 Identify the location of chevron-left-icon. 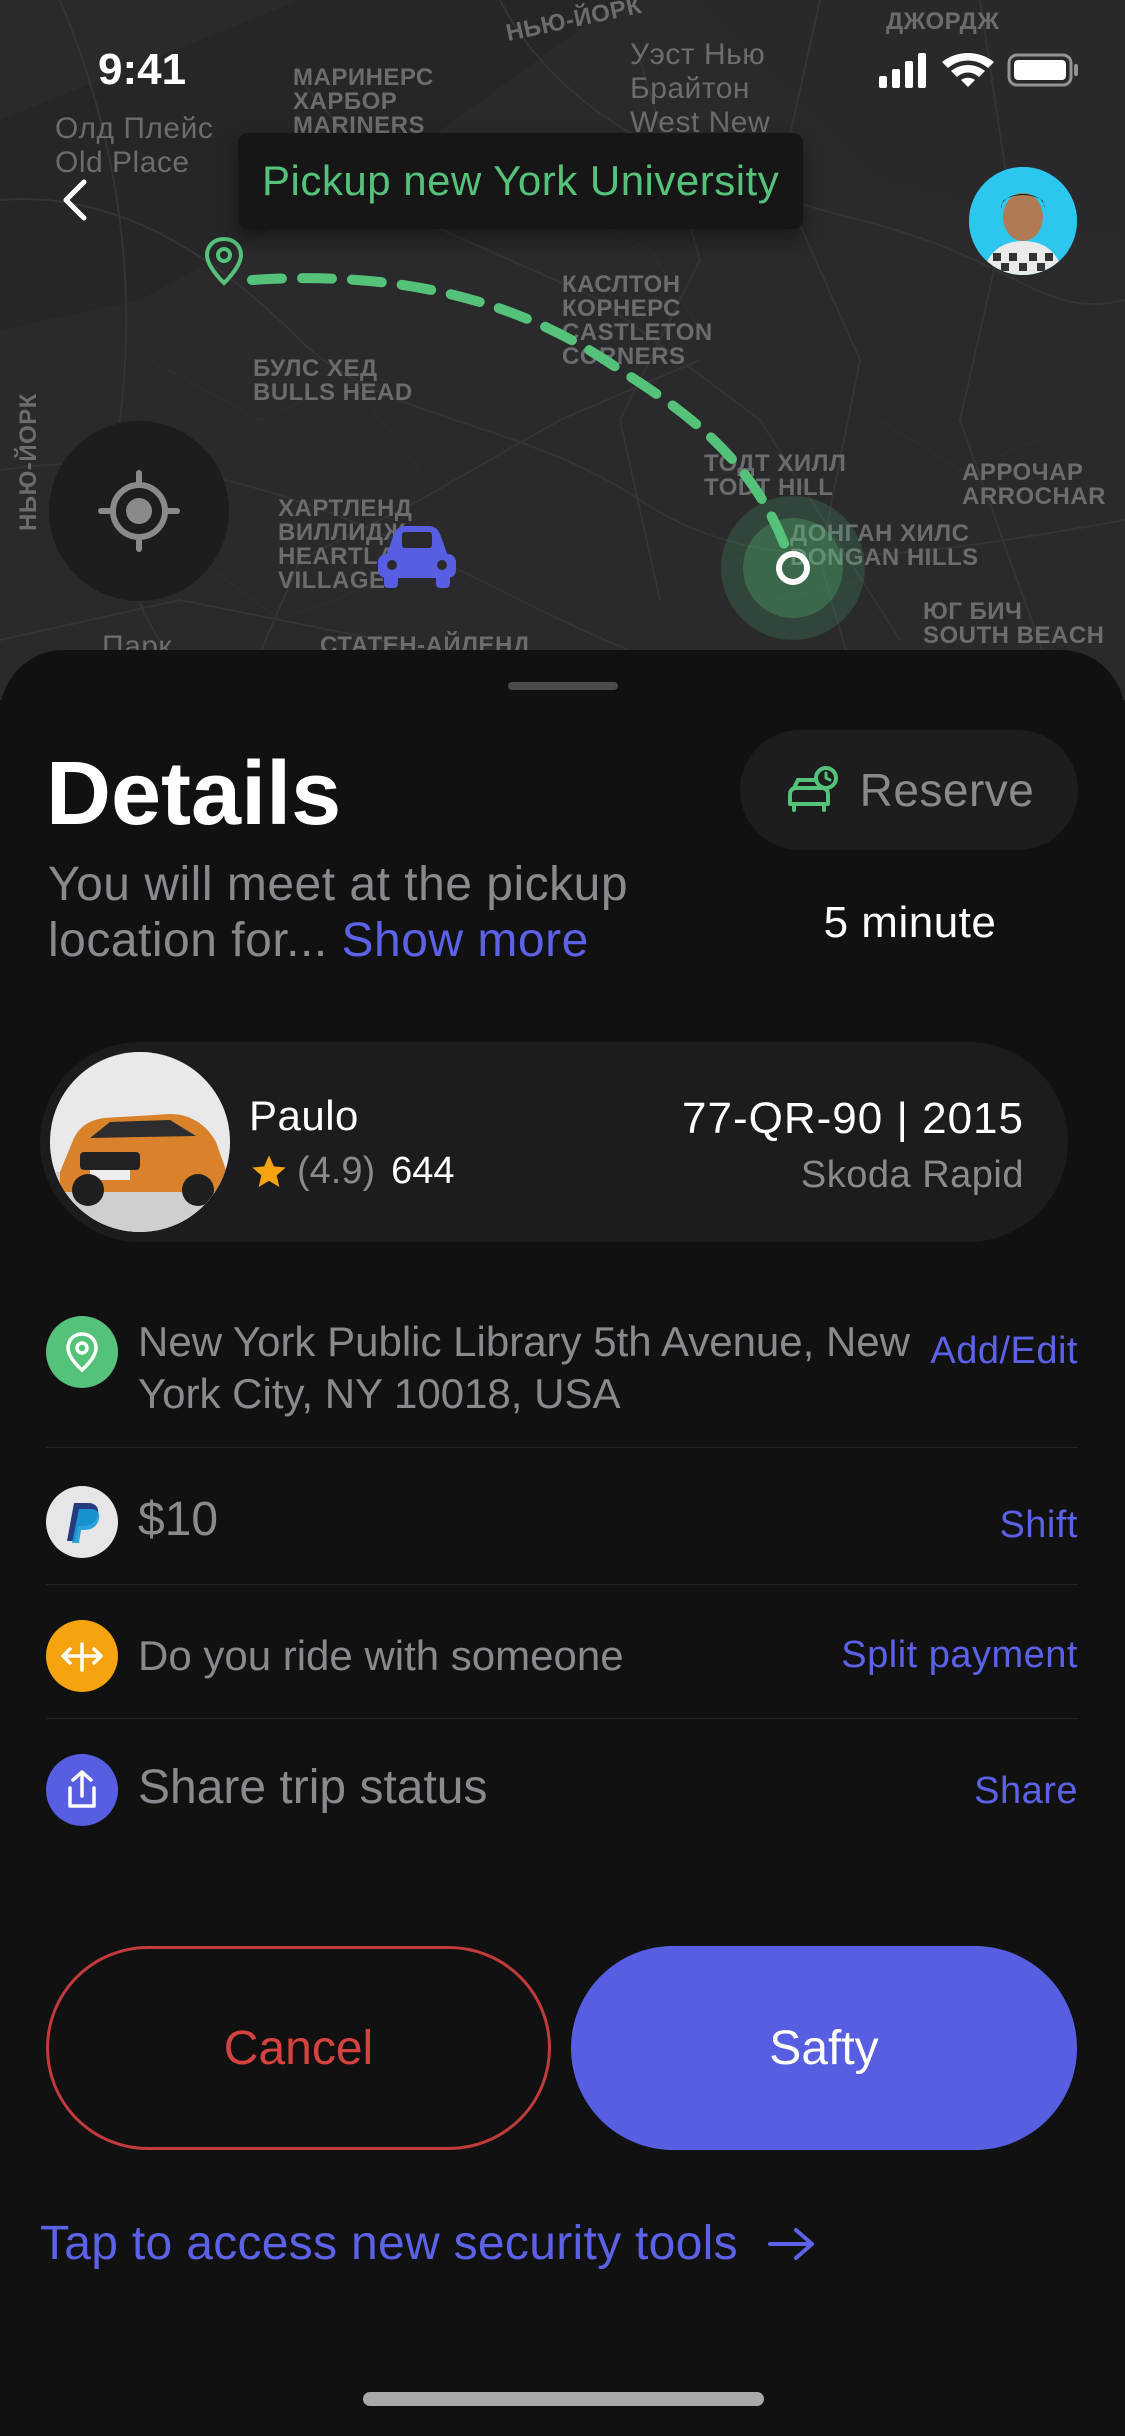
(75, 200).